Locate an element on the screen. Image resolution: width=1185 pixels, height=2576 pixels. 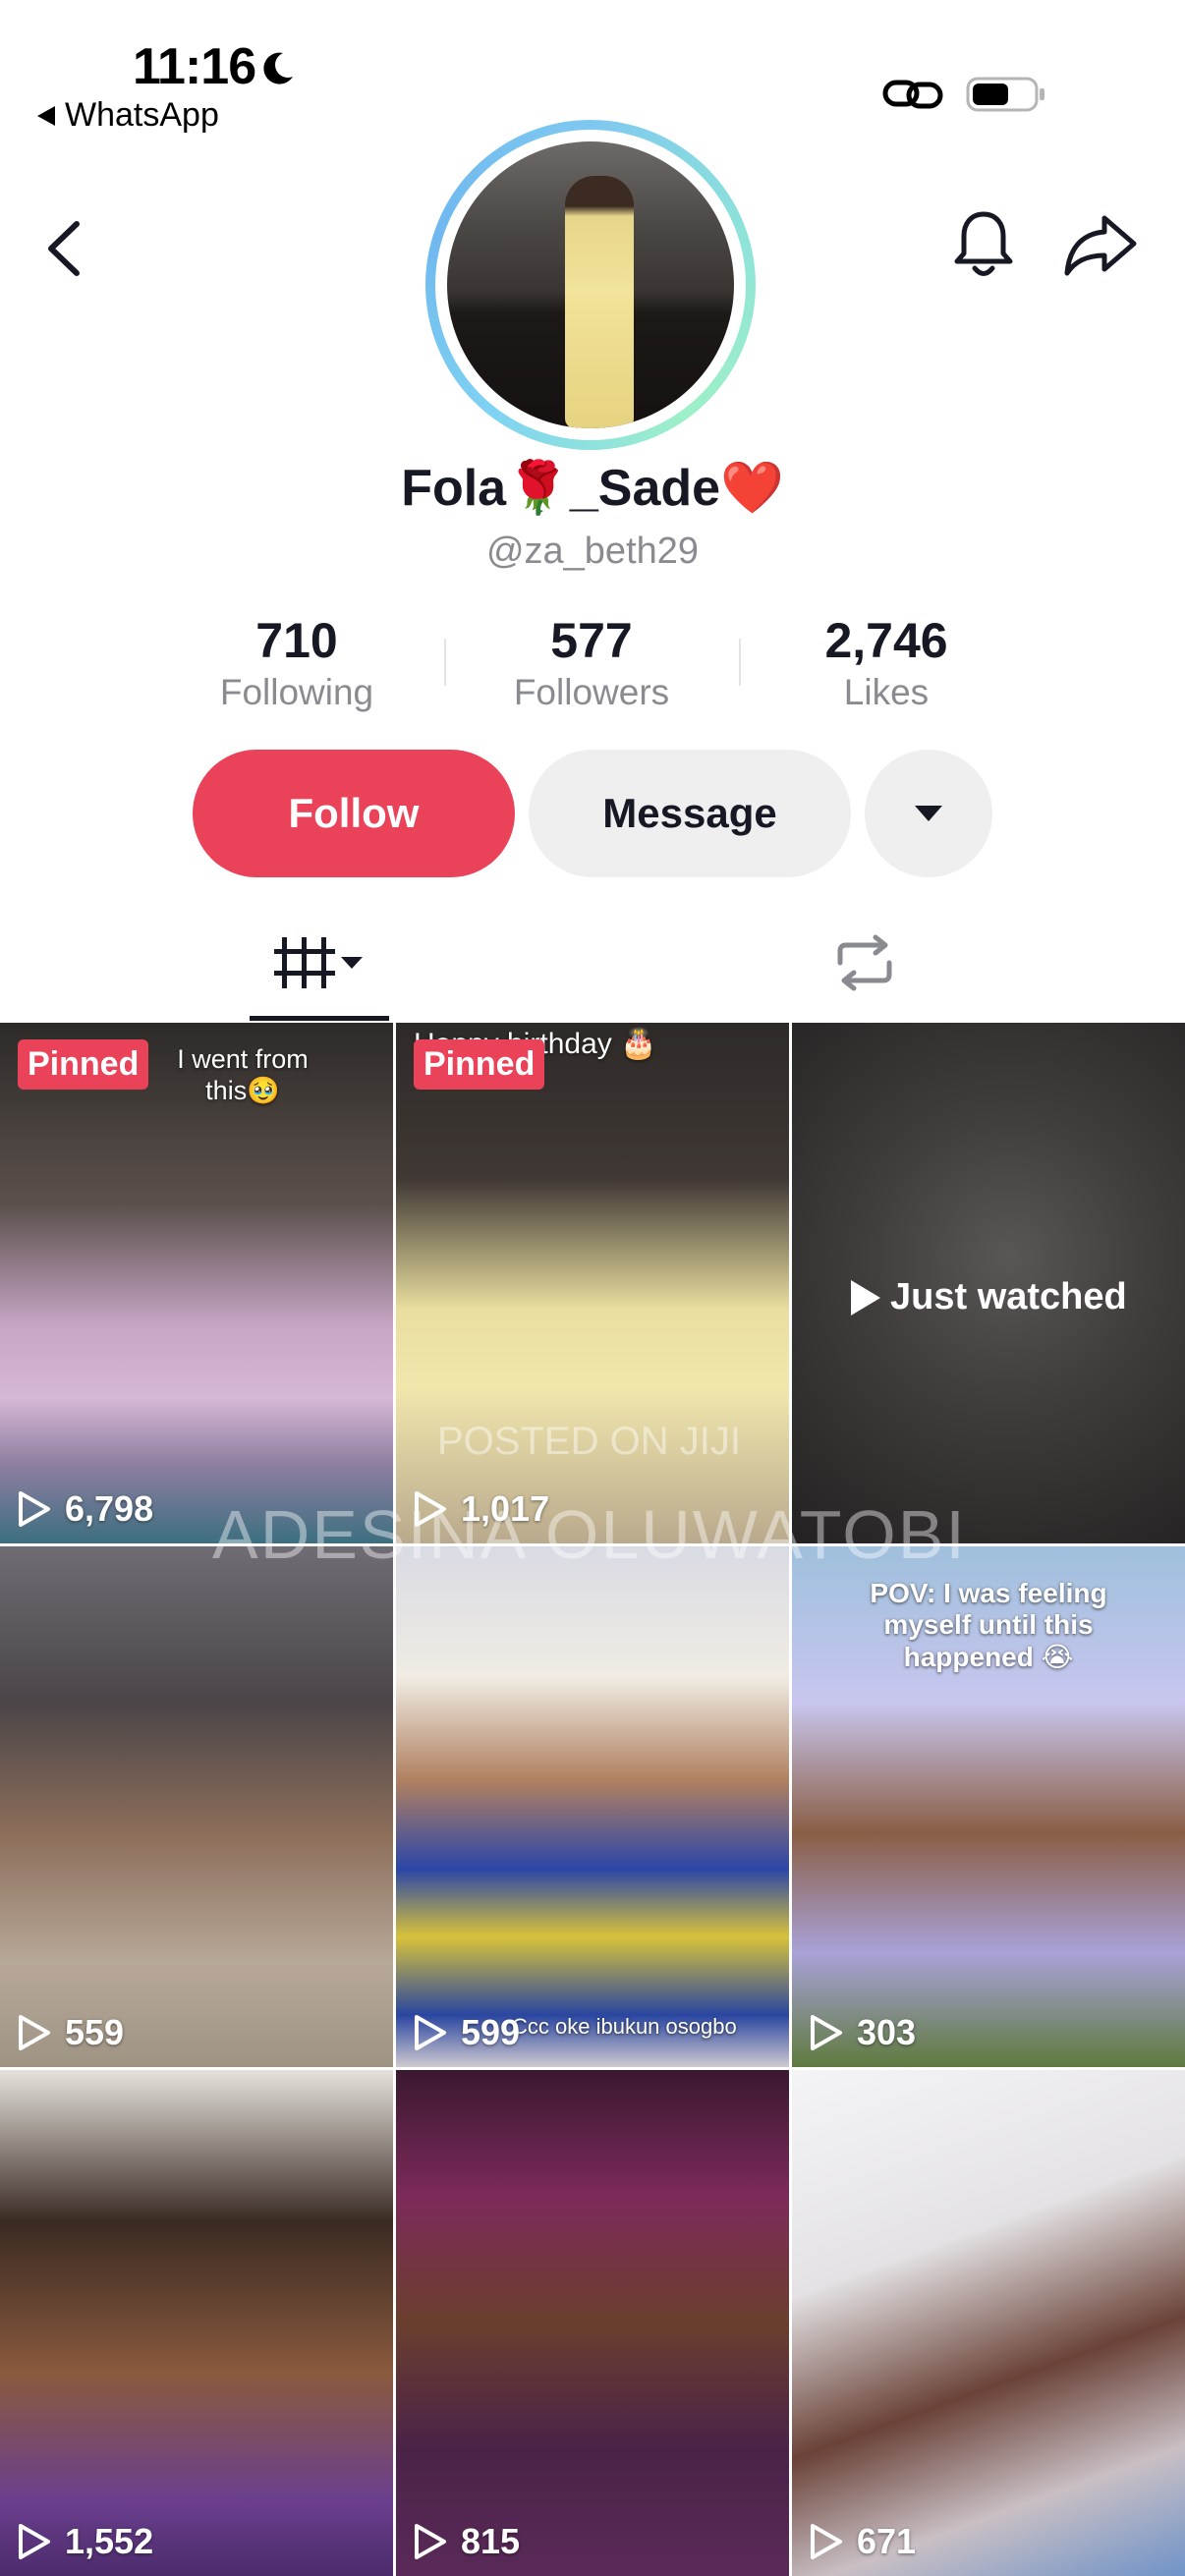
view-count: 1,552 is located at coordinates (84, 2541).